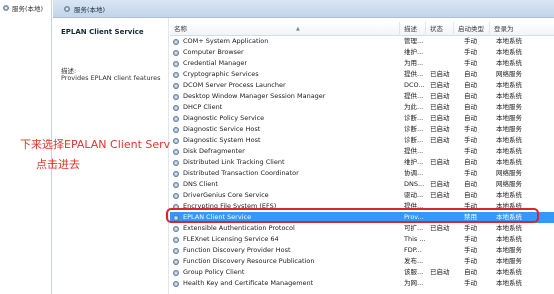  What do you see at coordinates (214, 151) in the screenshot?
I see `service-name: Disk Defragmenter` at bounding box center [214, 151].